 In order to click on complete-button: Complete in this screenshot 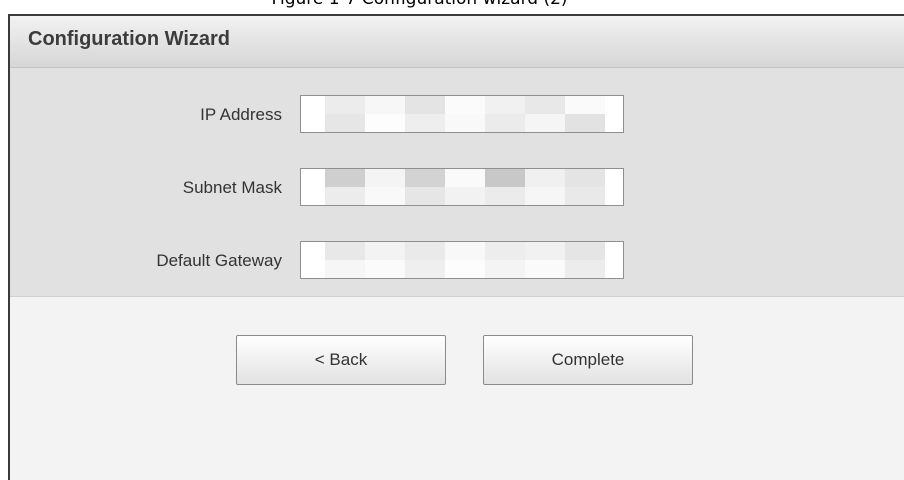, I will do `click(588, 360)`.